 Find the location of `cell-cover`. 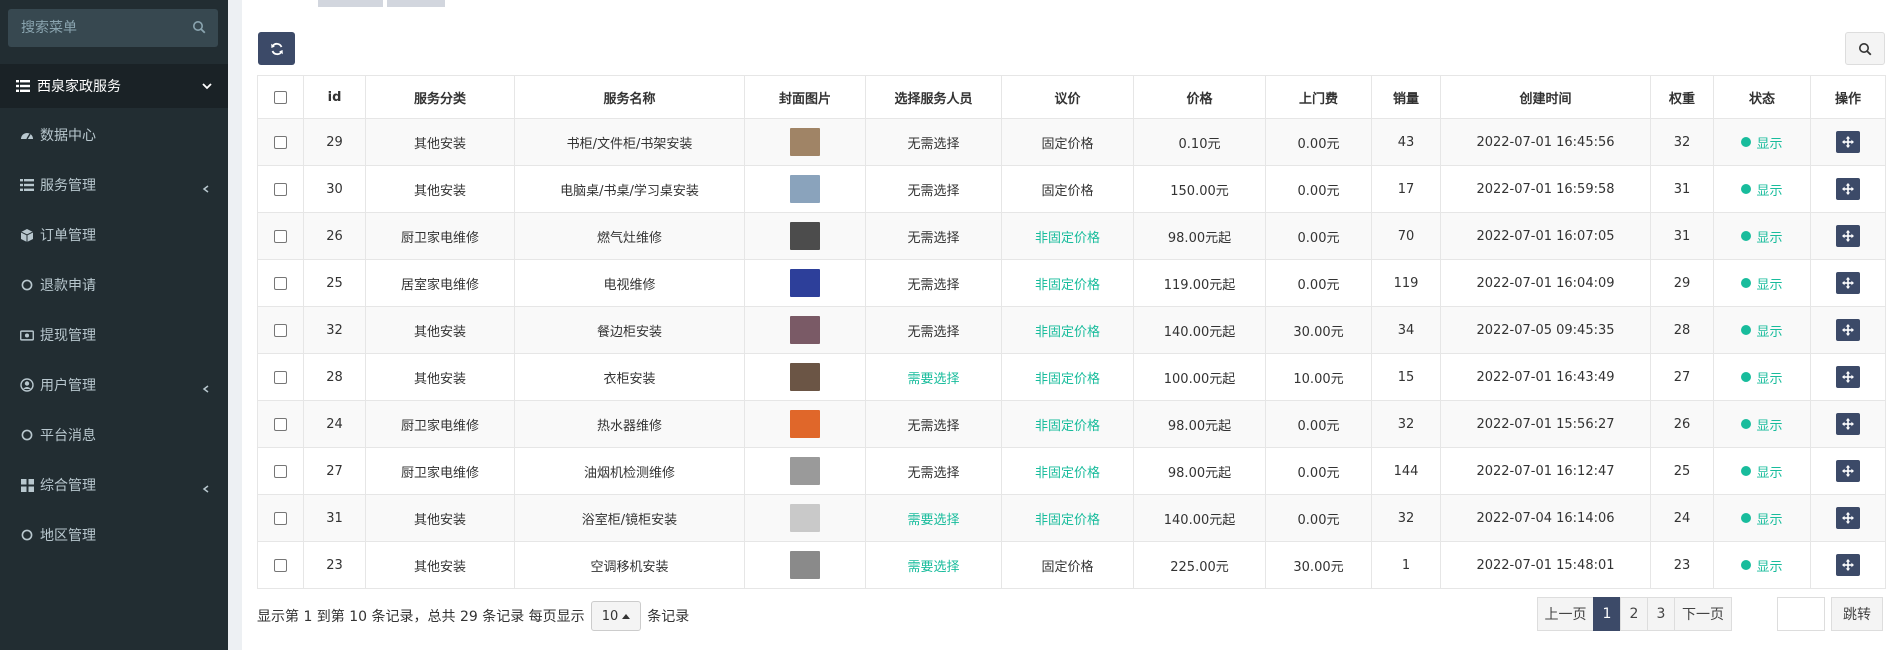

cell-cover is located at coordinates (805, 236).